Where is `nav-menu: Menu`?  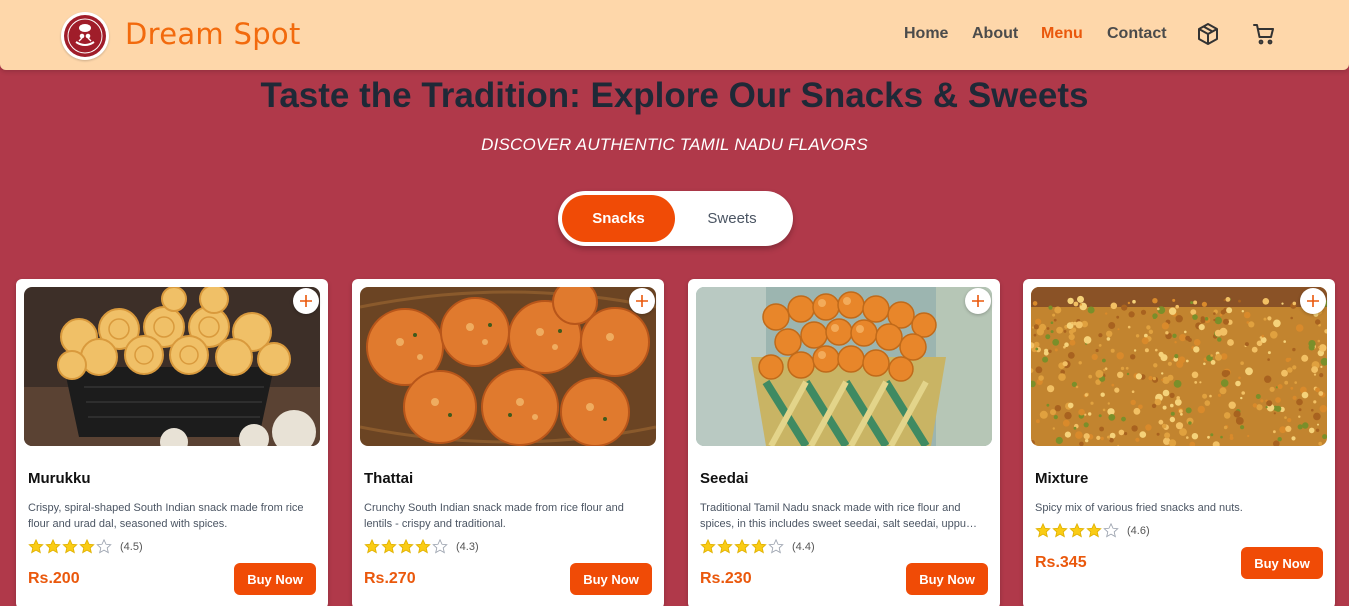
nav-menu: Menu is located at coordinates (1062, 34).